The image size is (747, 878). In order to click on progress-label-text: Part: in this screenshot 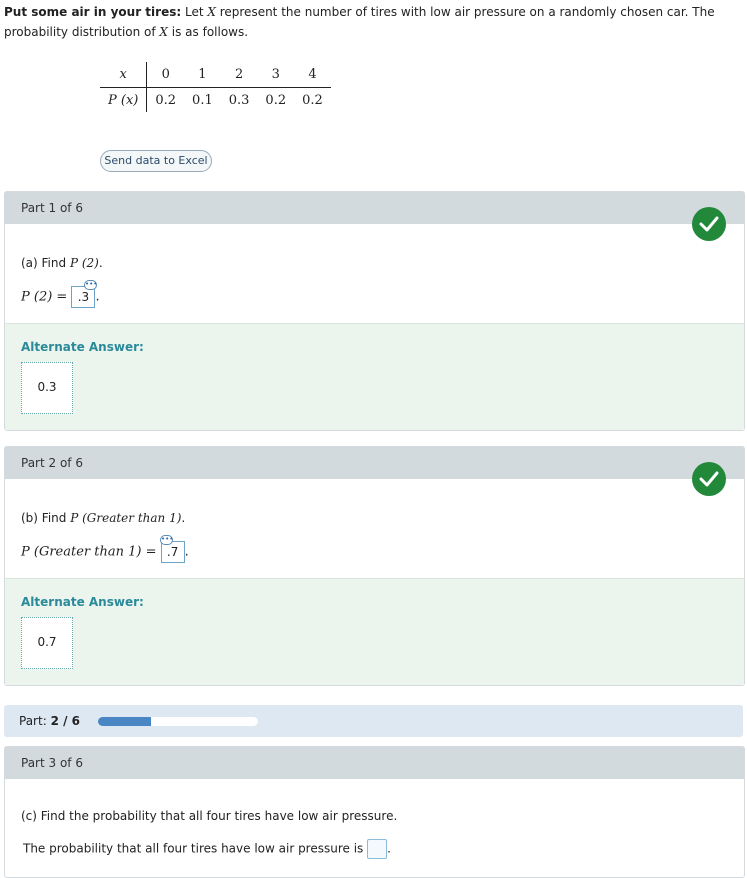, I will do `click(33, 721)`.